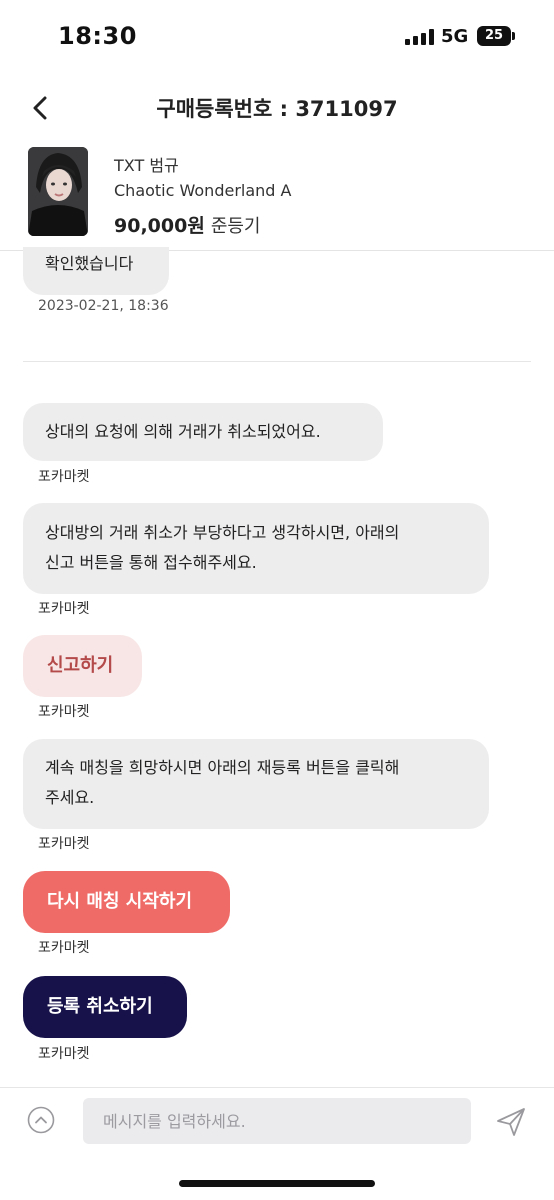 This screenshot has width=554, height=1200. What do you see at coordinates (277, 361) in the screenshot?
I see `chat-separator` at bounding box center [277, 361].